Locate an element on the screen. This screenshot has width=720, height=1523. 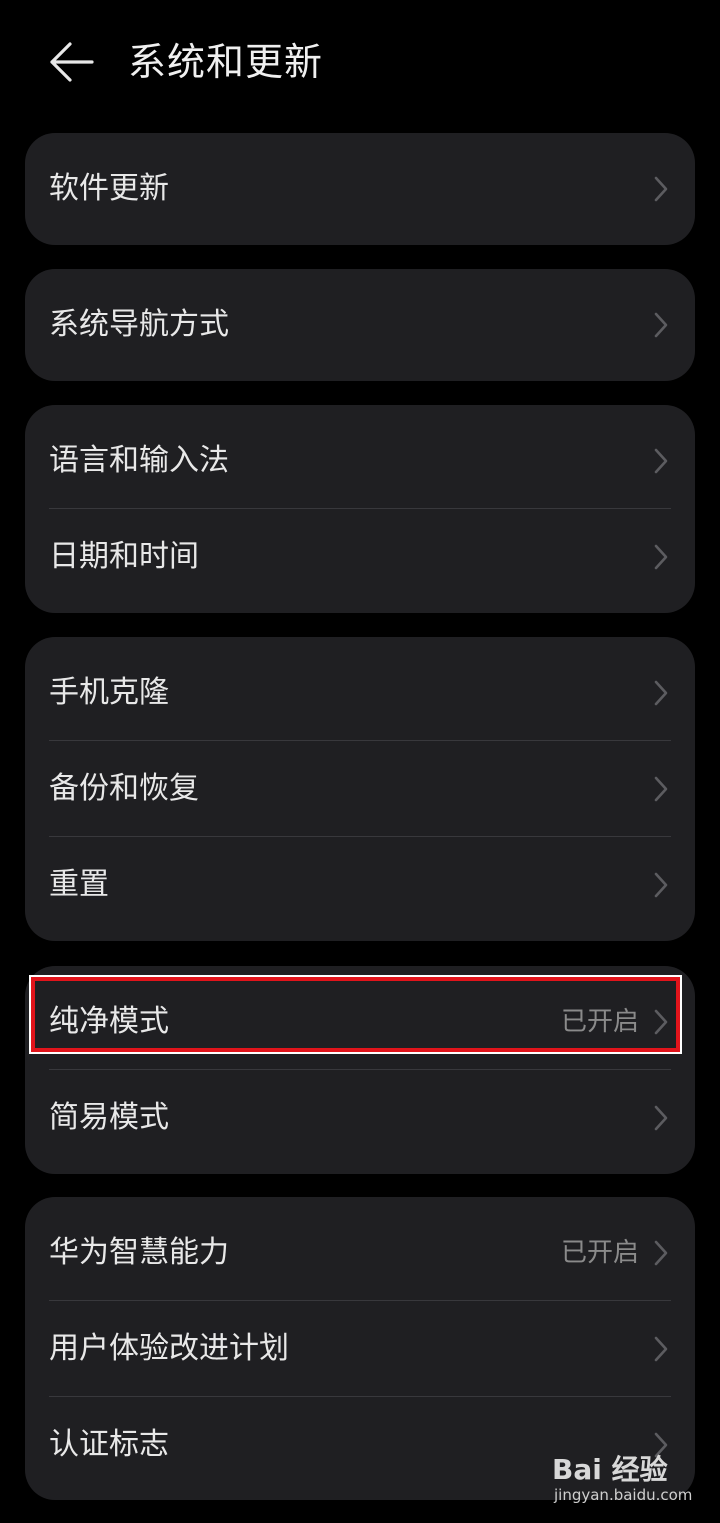
app-header: 系统和更新 is located at coordinates (360, 62).